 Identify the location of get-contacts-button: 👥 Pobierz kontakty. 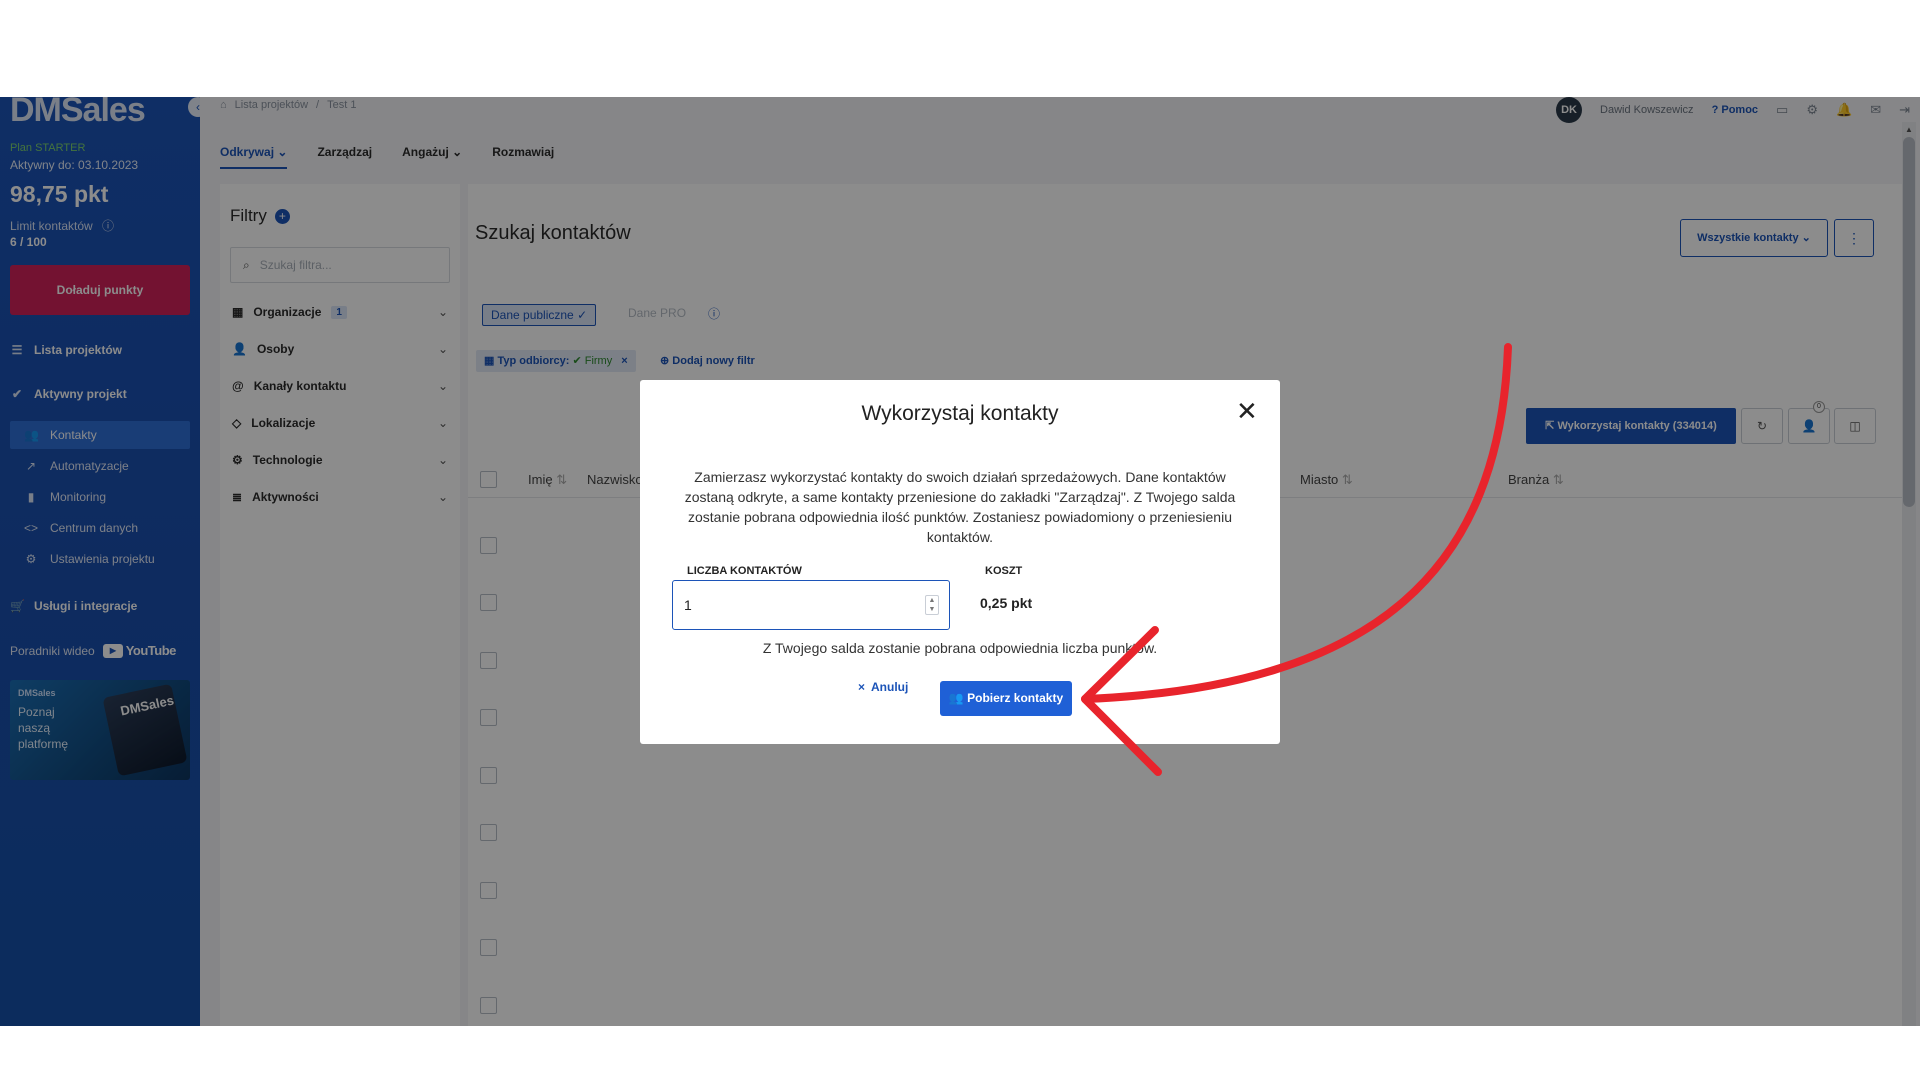
(1006, 698).